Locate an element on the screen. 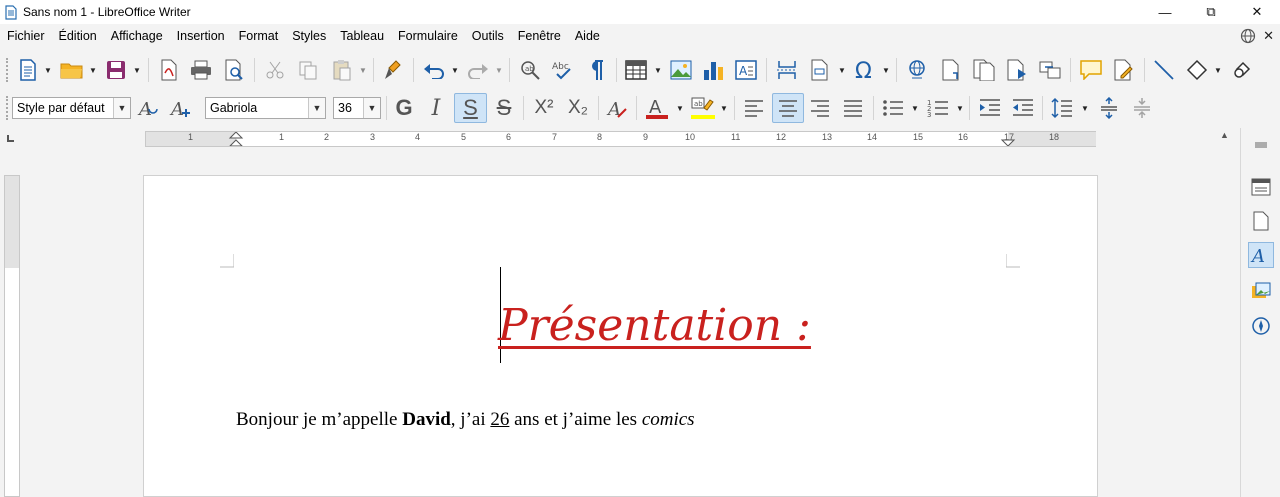  close-document-icon: ✕ is located at coordinates (1268, 36).